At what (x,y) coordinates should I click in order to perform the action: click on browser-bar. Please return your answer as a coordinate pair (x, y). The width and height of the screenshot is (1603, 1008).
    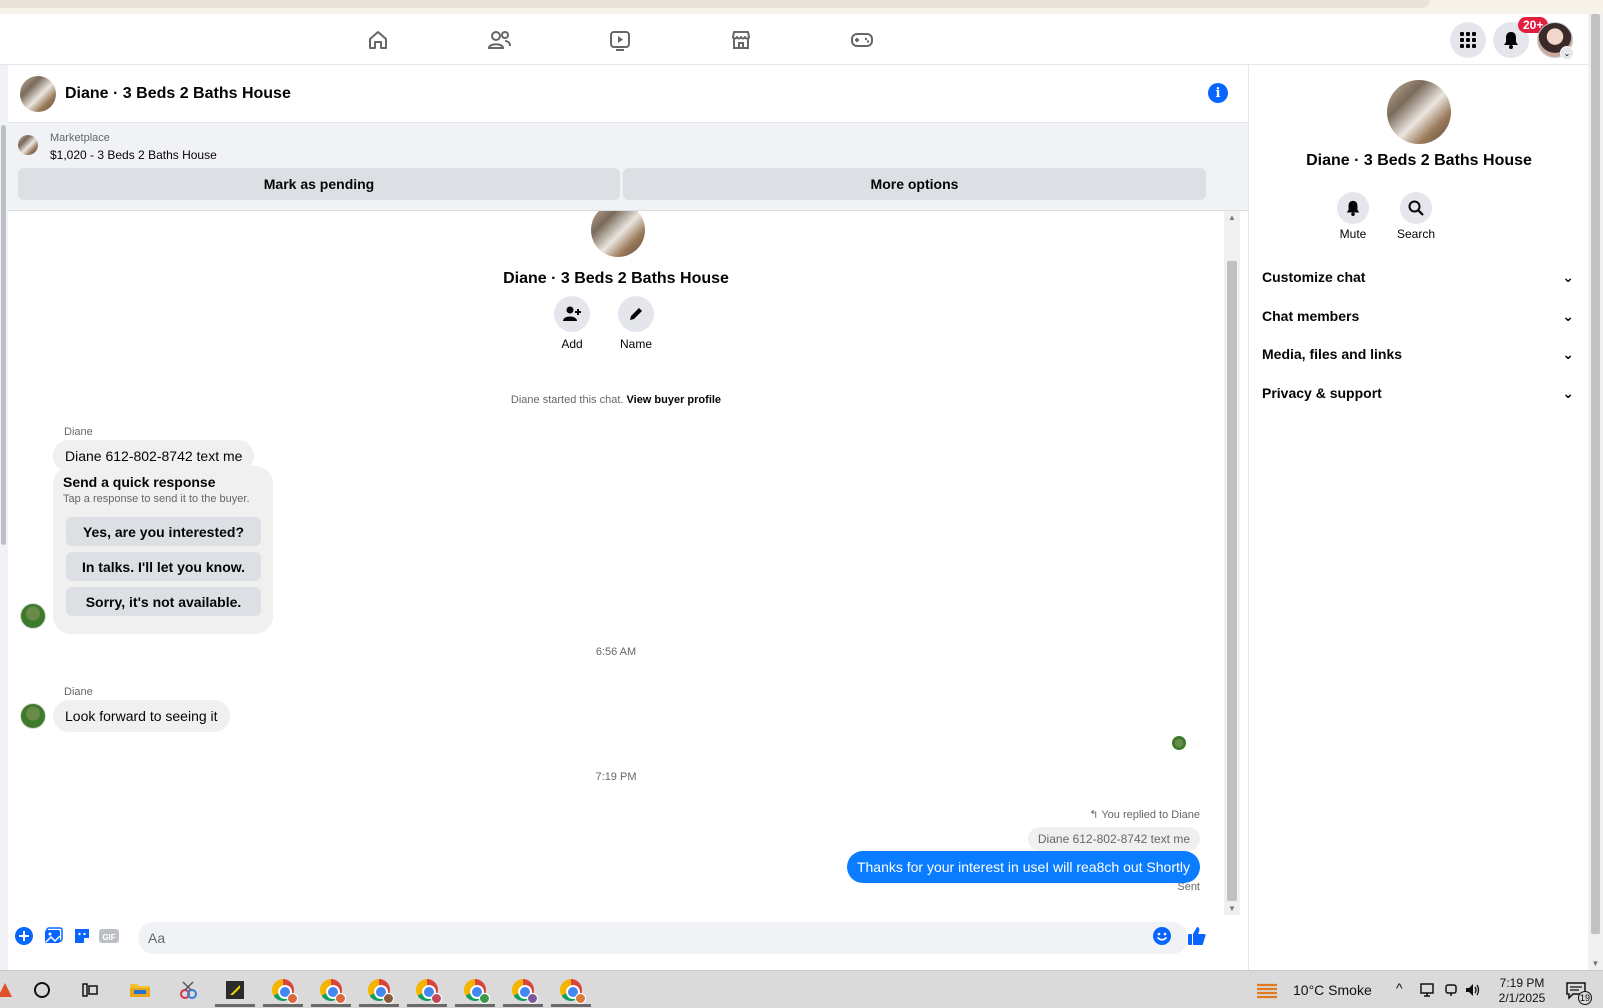
    Looking at the image, I should click on (715, 4).